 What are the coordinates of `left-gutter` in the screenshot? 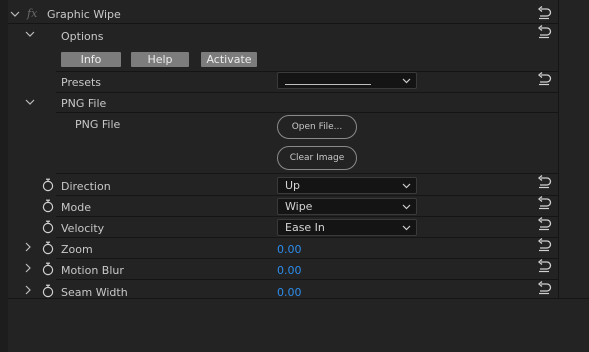 It's located at (4, 176).